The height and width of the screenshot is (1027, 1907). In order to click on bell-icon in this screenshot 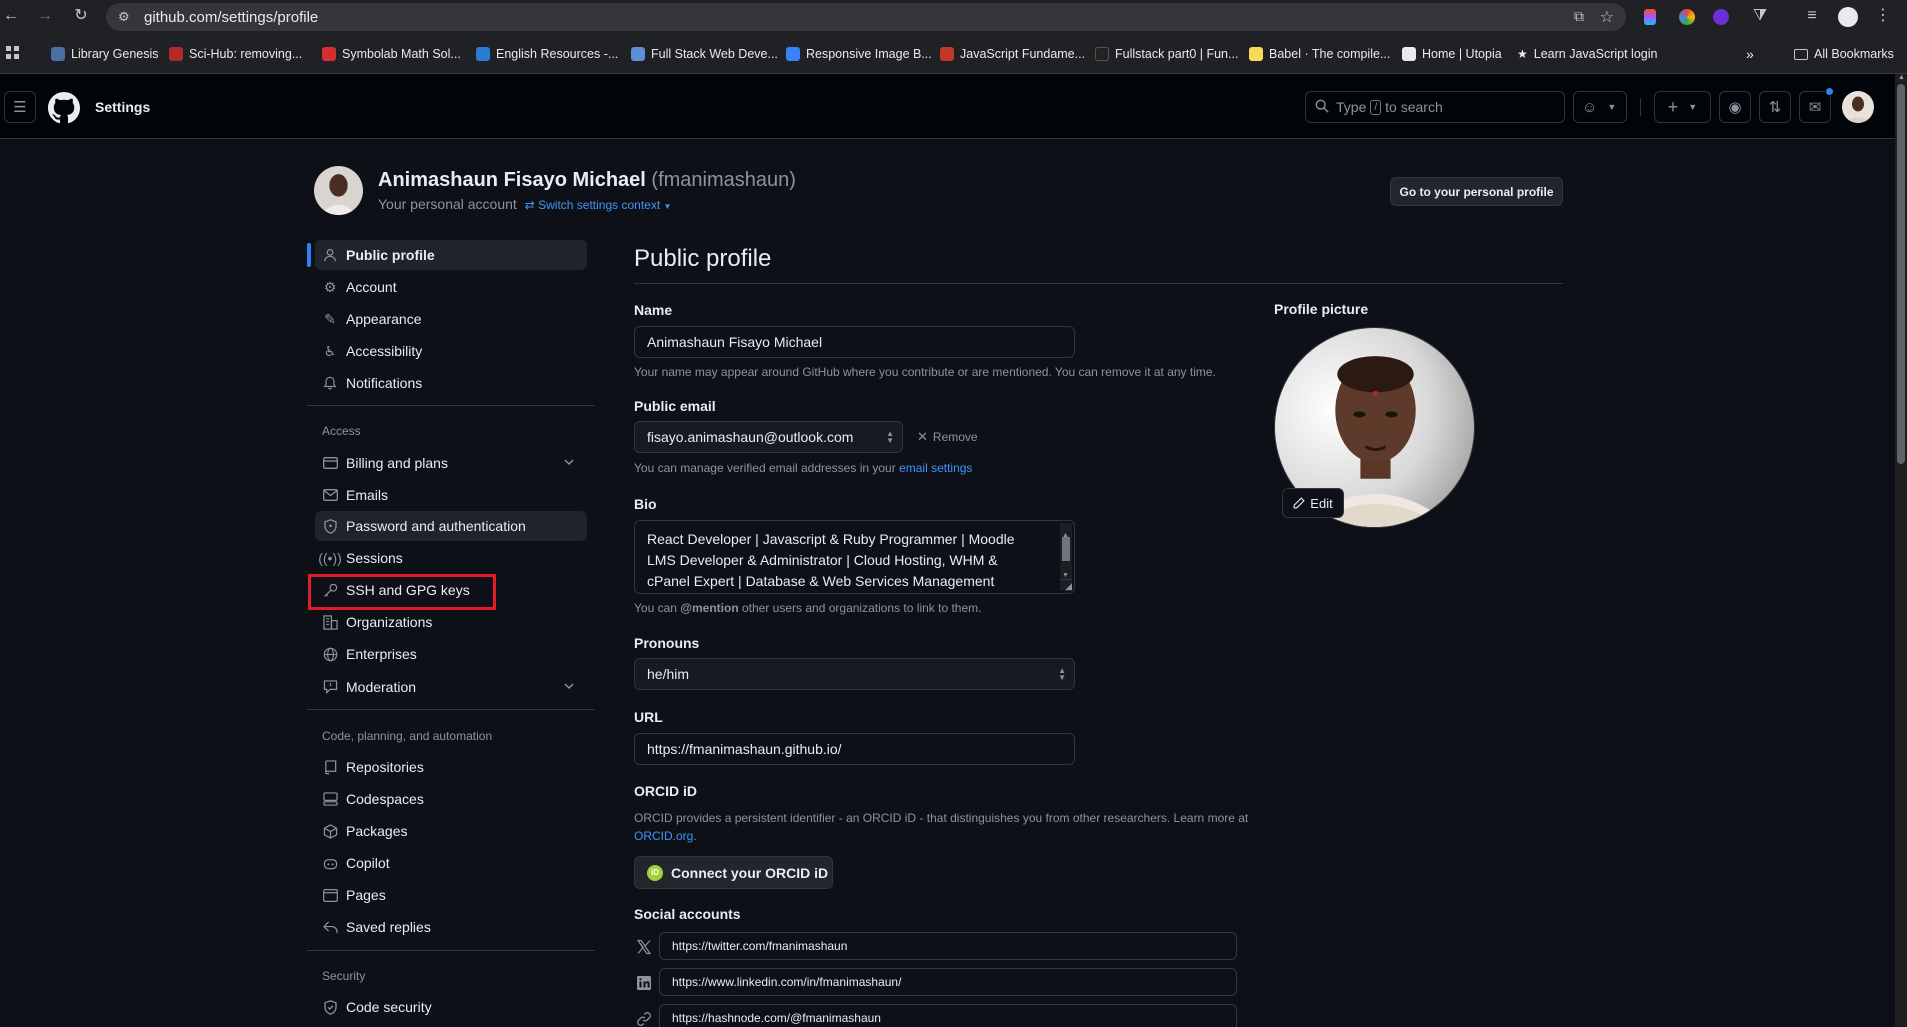, I will do `click(330, 383)`.